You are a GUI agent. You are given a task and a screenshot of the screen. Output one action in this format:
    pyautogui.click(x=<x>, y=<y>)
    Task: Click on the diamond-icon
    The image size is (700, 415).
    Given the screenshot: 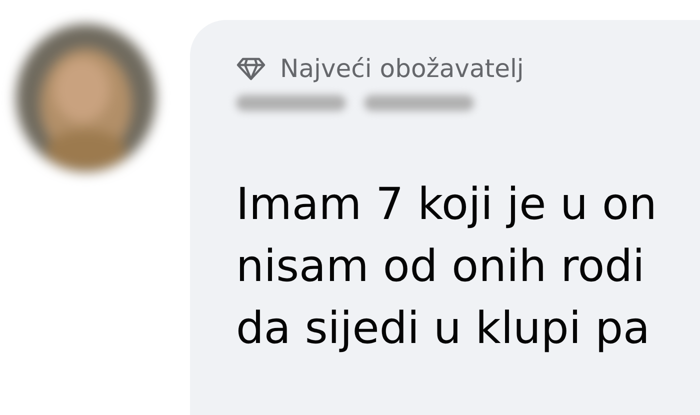 What is the action you would take?
    pyautogui.click(x=251, y=68)
    